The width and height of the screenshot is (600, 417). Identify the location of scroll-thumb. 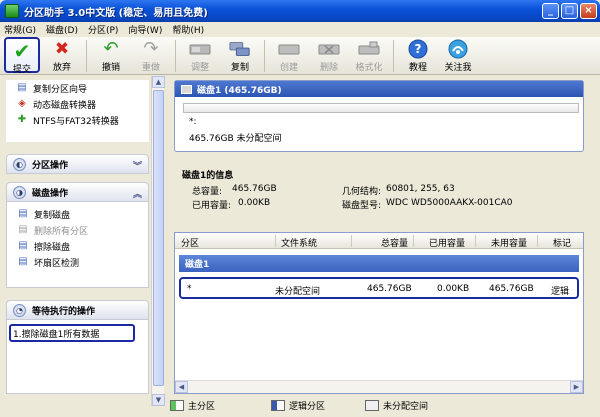
(158, 238).